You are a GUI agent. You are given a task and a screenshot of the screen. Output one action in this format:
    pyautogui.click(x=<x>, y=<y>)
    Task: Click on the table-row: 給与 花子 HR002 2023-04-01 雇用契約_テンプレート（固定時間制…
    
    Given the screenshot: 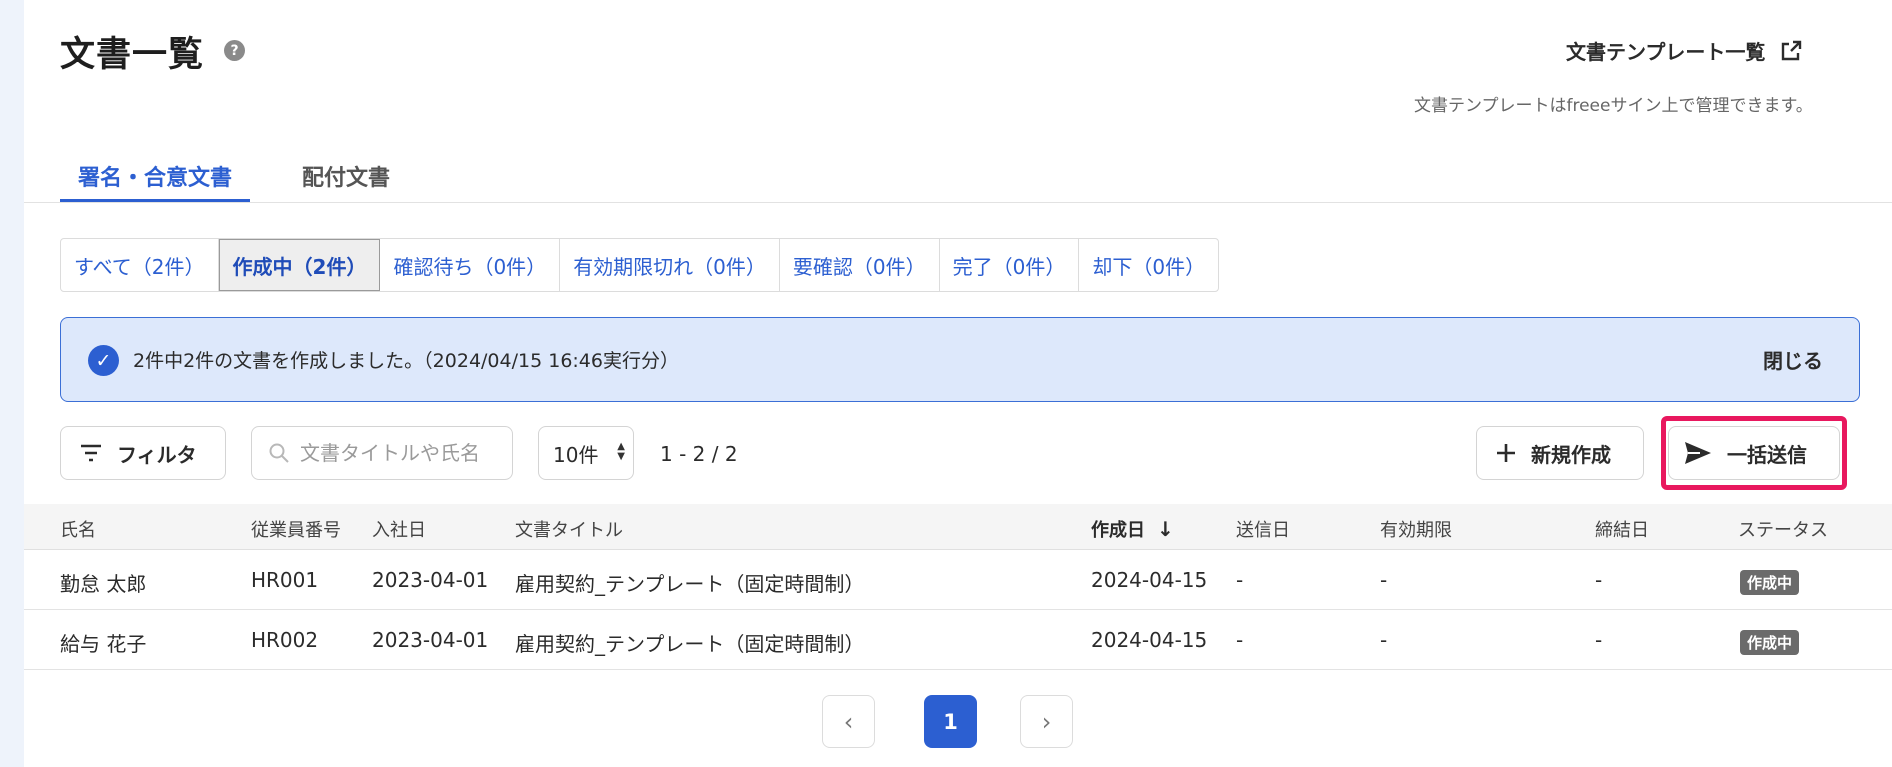 What is the action you would take?
    pyautogui.click(x=958, y=640)
    